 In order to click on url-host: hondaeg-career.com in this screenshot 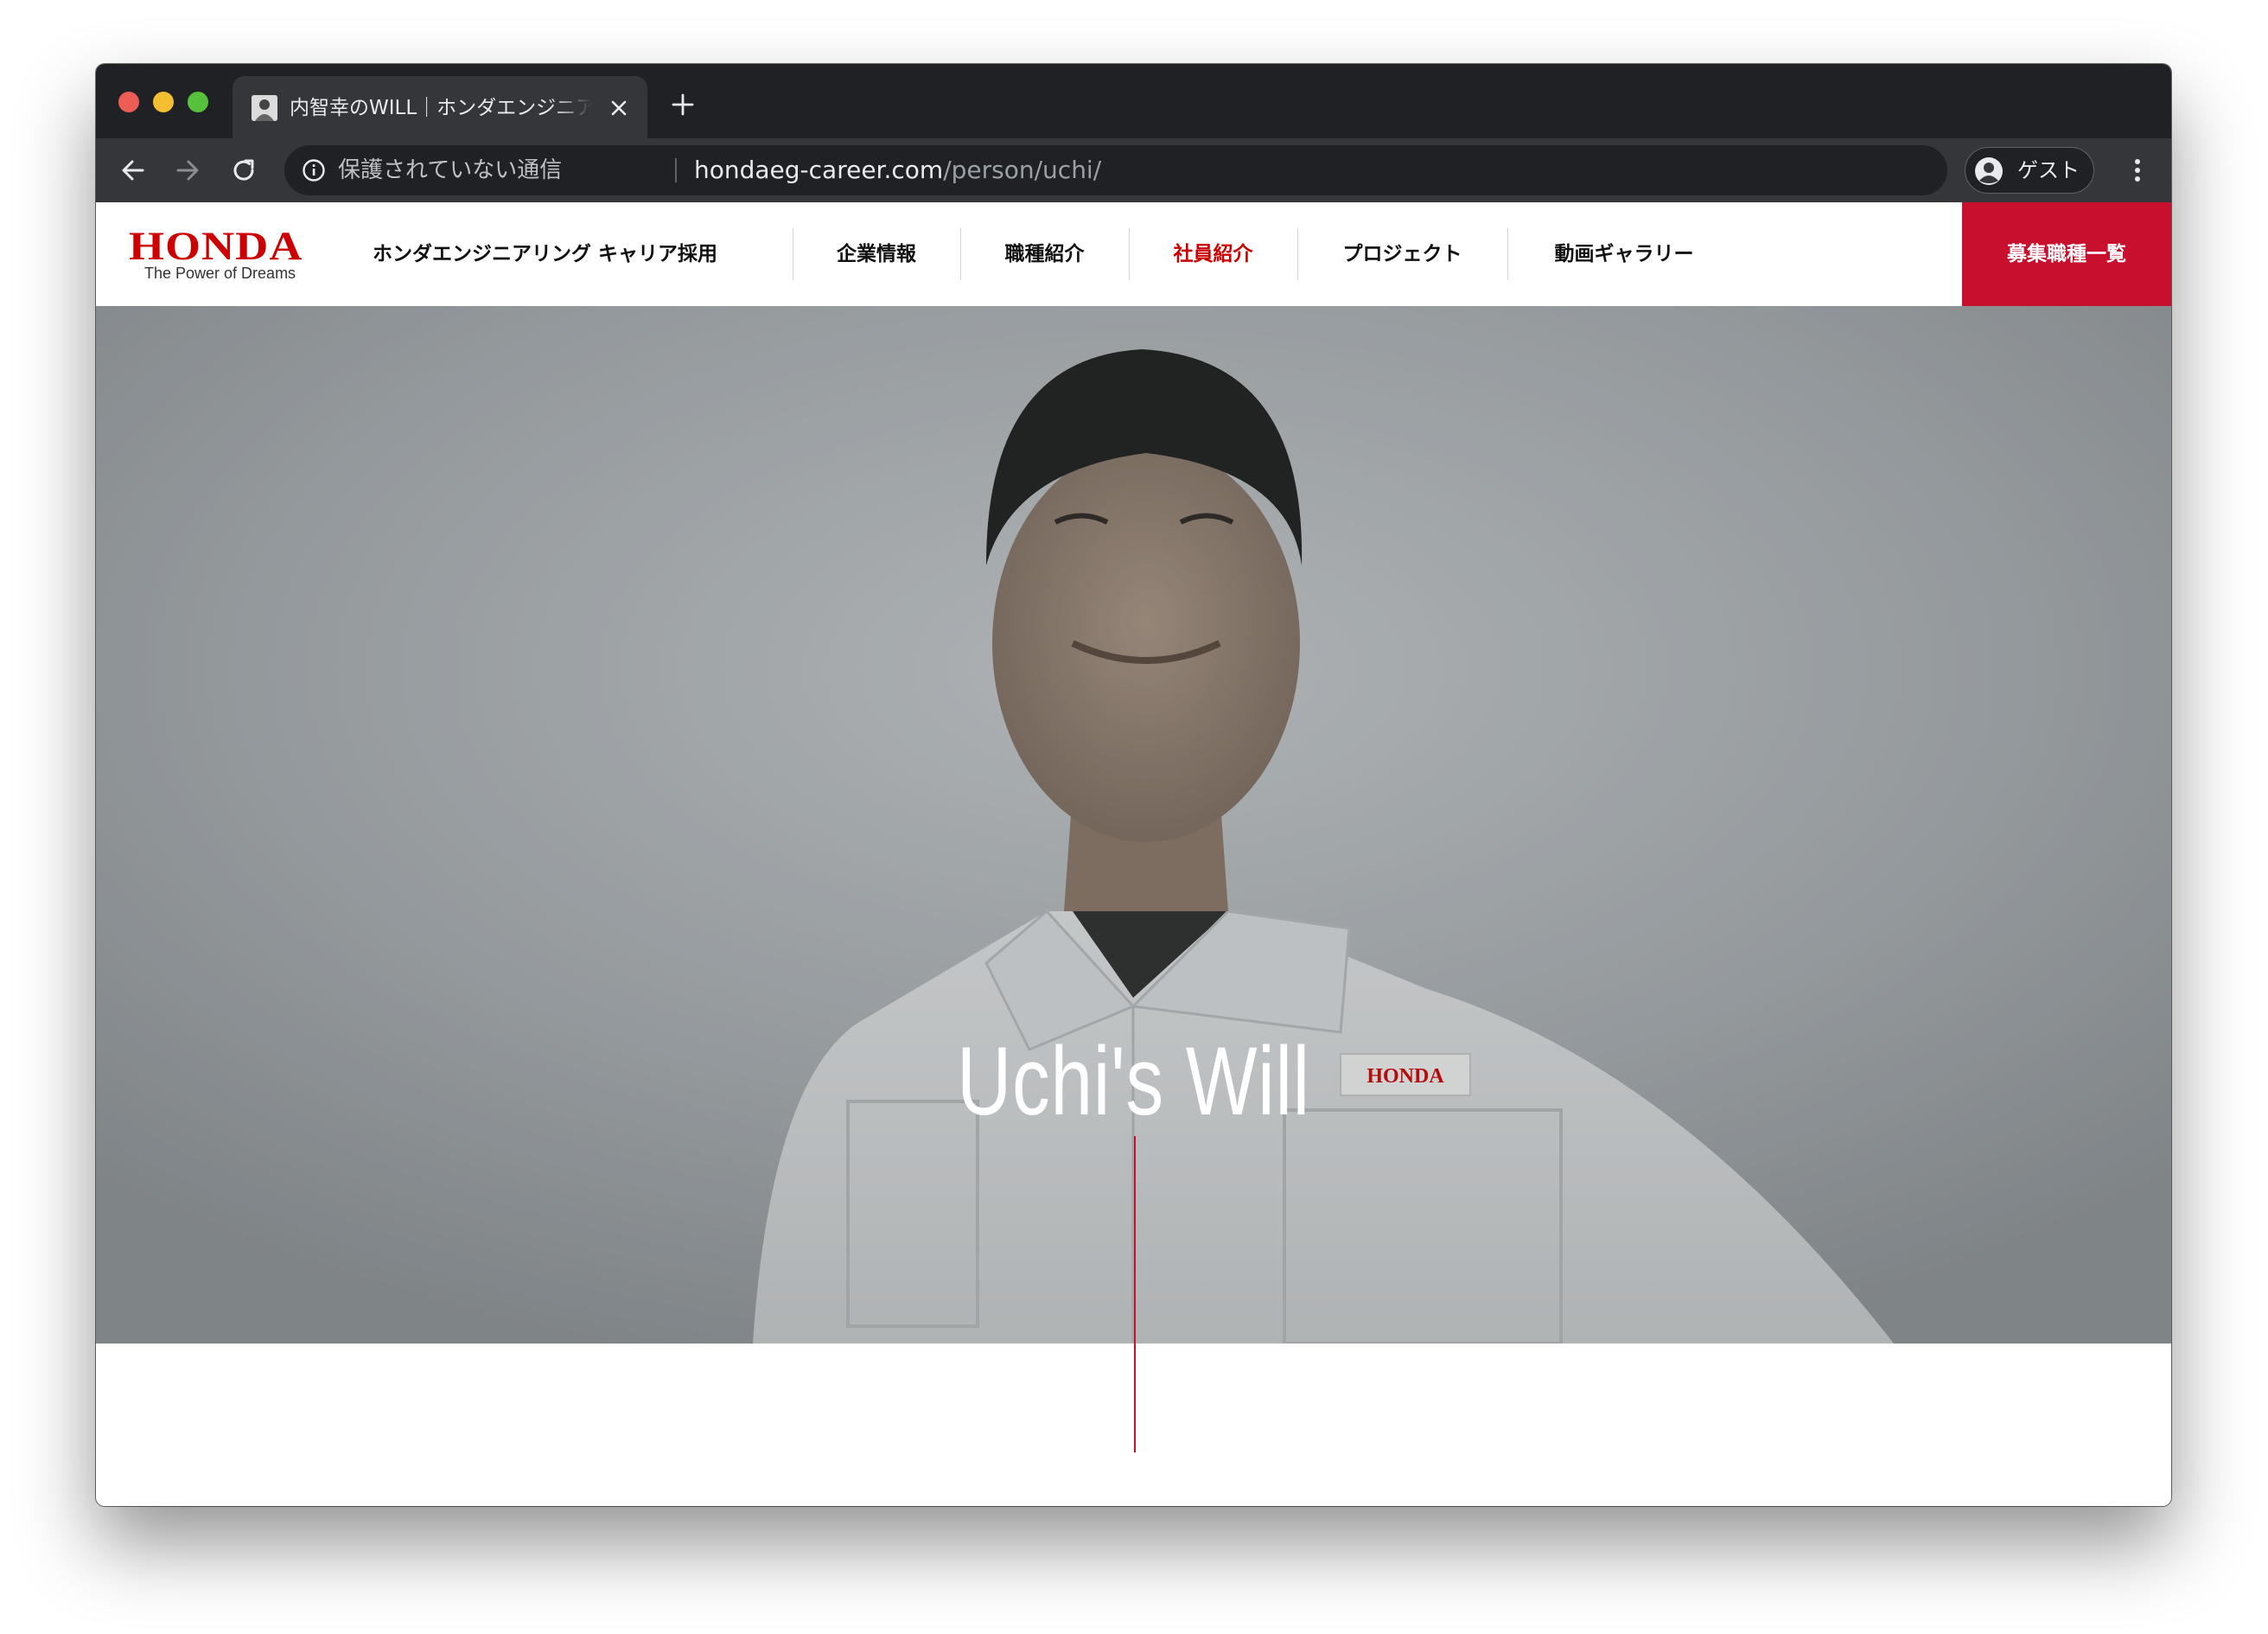, I will do `click(819, 170)`.